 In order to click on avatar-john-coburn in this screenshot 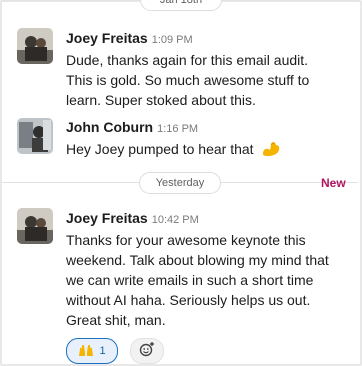, I will do `click(35, 136)`.